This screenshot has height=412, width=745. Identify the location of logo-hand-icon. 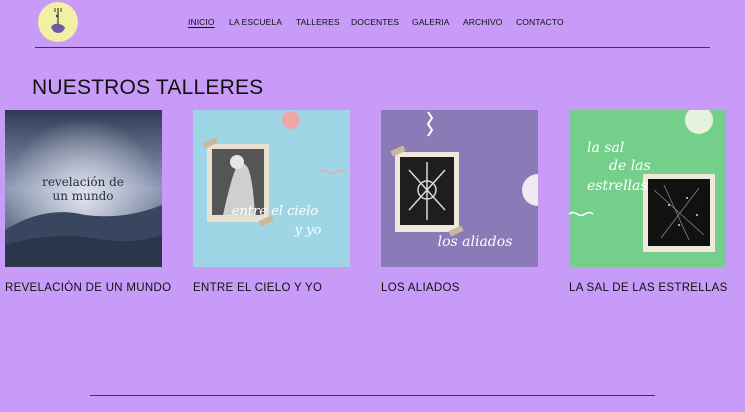
(58, 20).